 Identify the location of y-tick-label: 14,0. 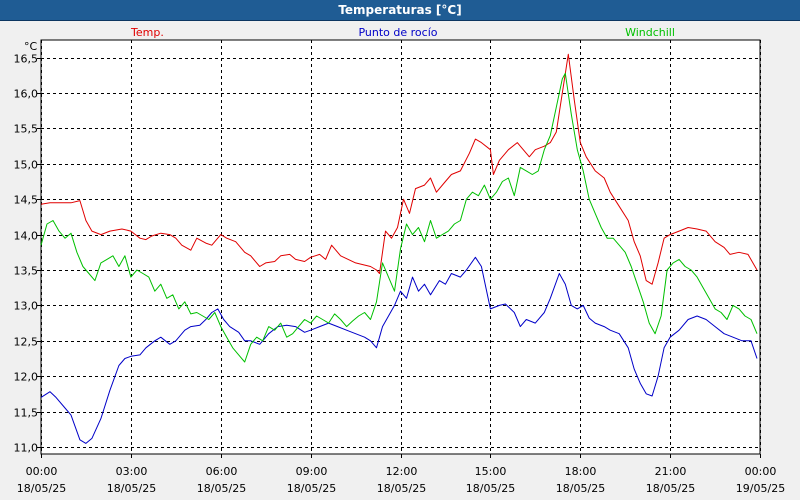
(26, 236).